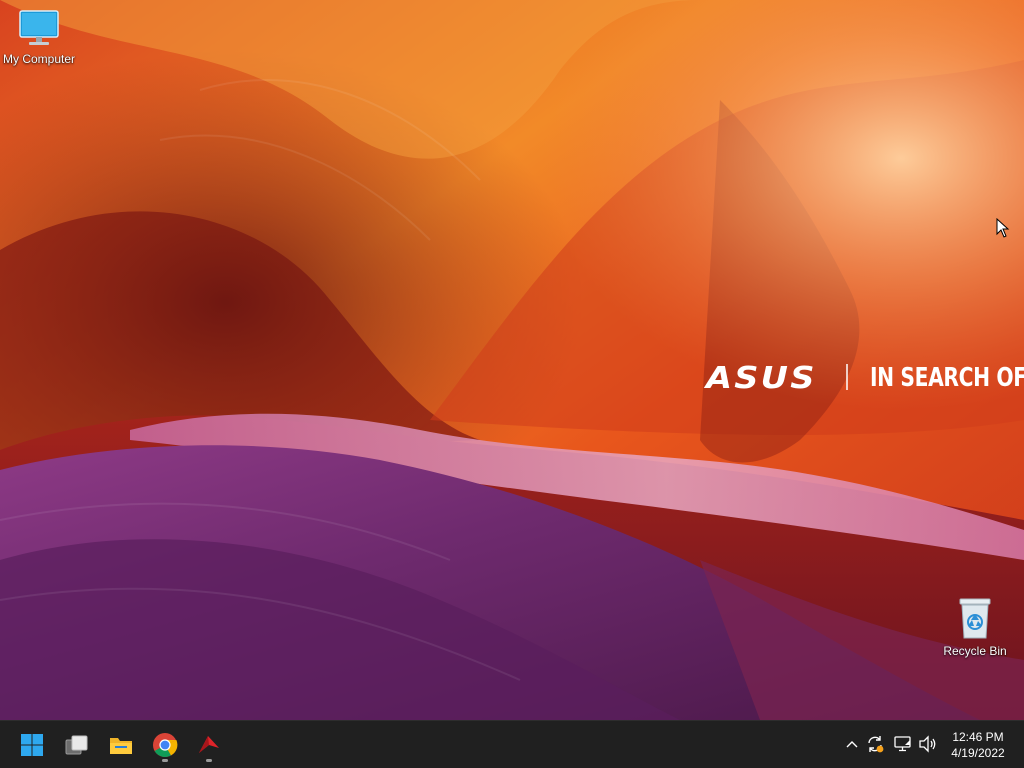 The height and width of the screenshot is (768, 1024). I want to click on chrome-icon, so click(165, 745).